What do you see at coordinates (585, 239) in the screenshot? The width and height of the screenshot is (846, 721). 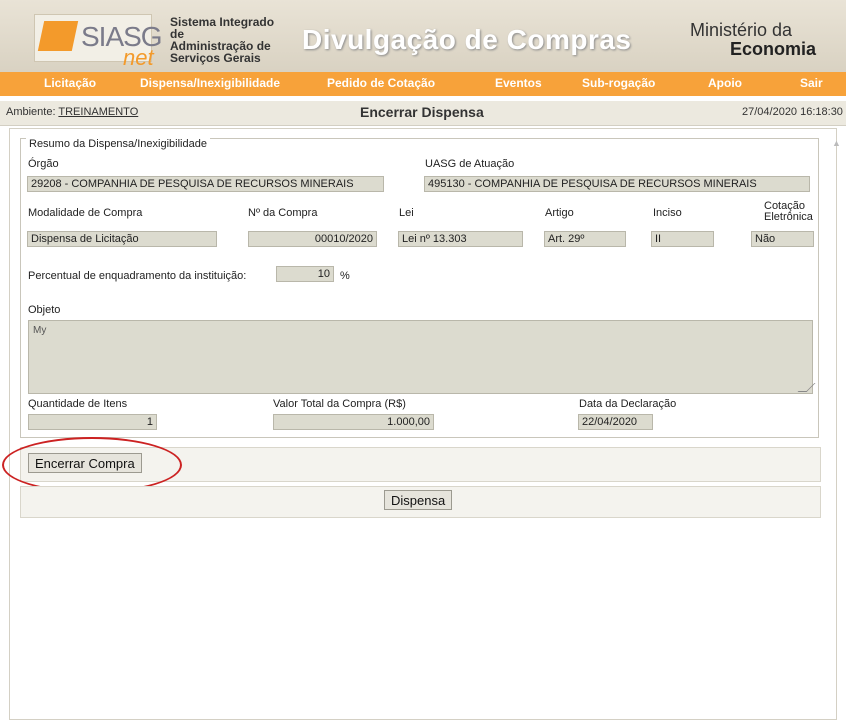 I see `artigo-field: Art. 29º` at bounding box center [585, 239].